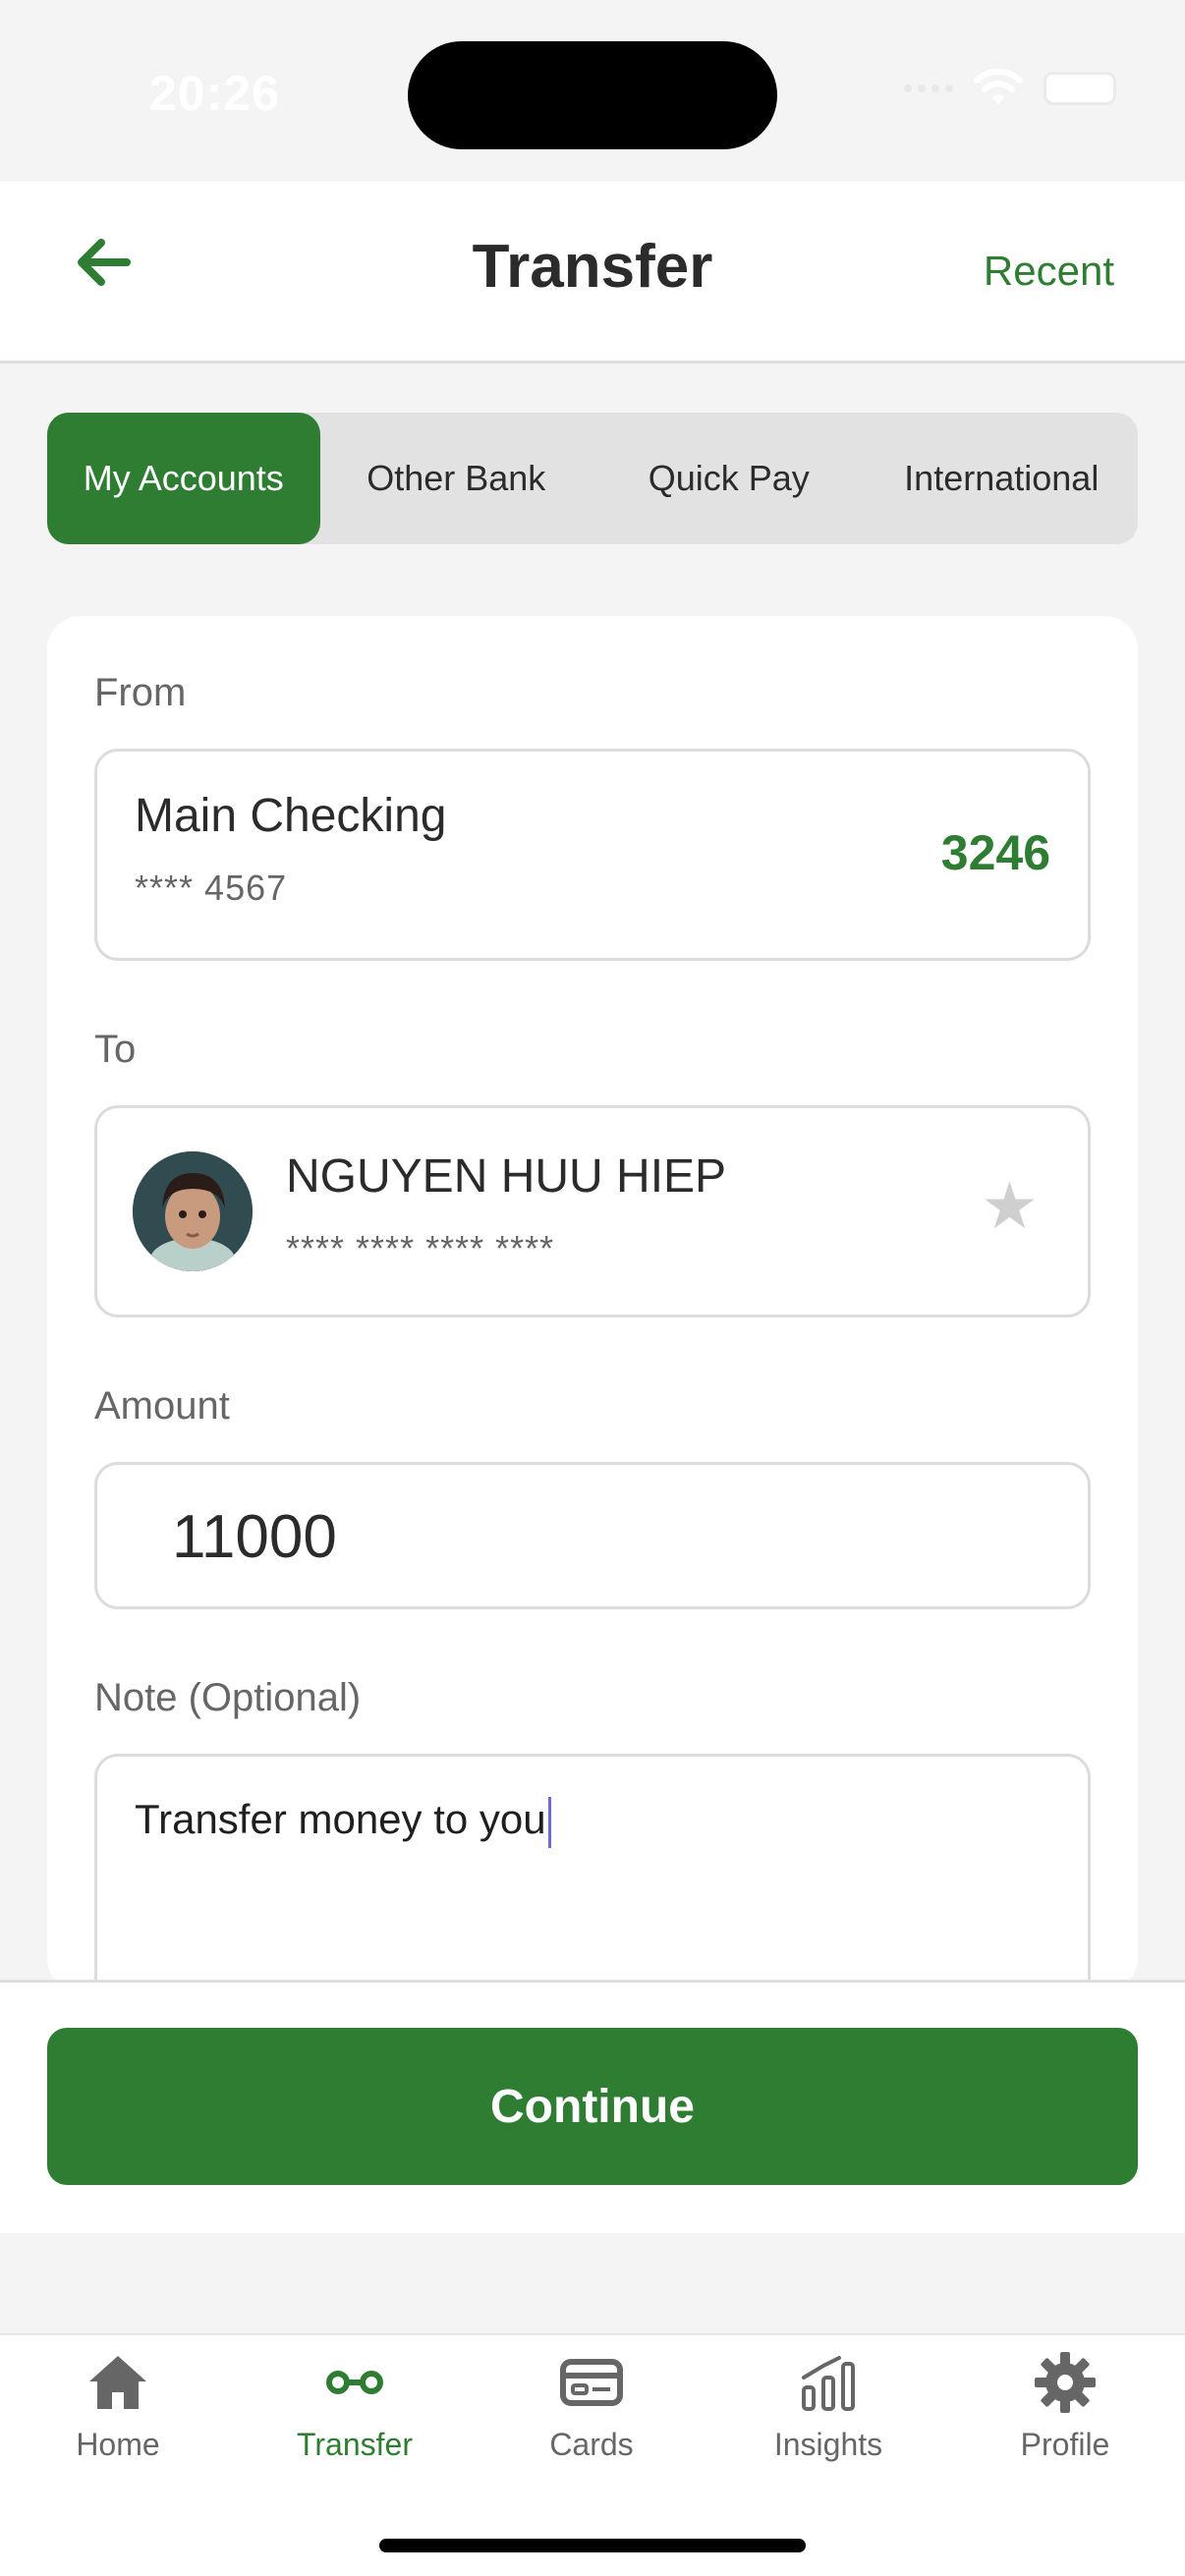 The width and height of the screenshot is (1185, 2576). Describe the element at coordinates (592, 2382) in the screenshot. I see `card-icon` at that location.